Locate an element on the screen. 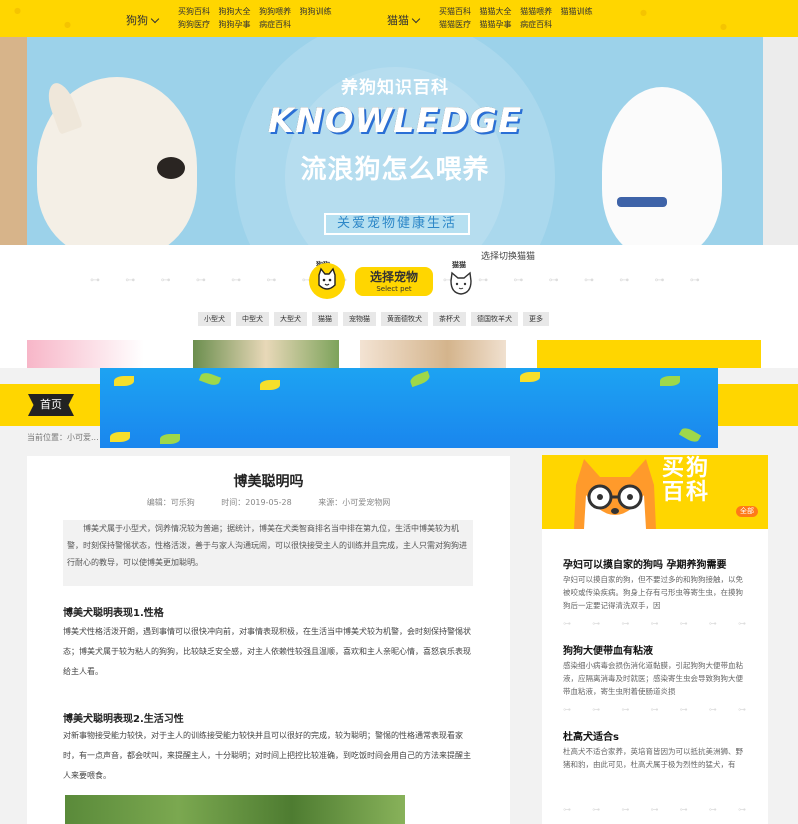 This screenshot has height=824, width=798. advertisement-banner is located at coordinates (409, 408).